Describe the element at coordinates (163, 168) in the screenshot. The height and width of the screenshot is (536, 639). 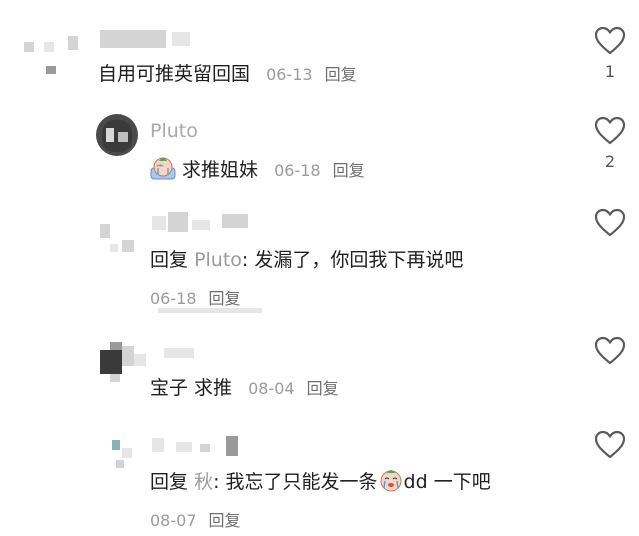
I see `crying-sticker-icon: ᐡᐤᐡ` at that location.